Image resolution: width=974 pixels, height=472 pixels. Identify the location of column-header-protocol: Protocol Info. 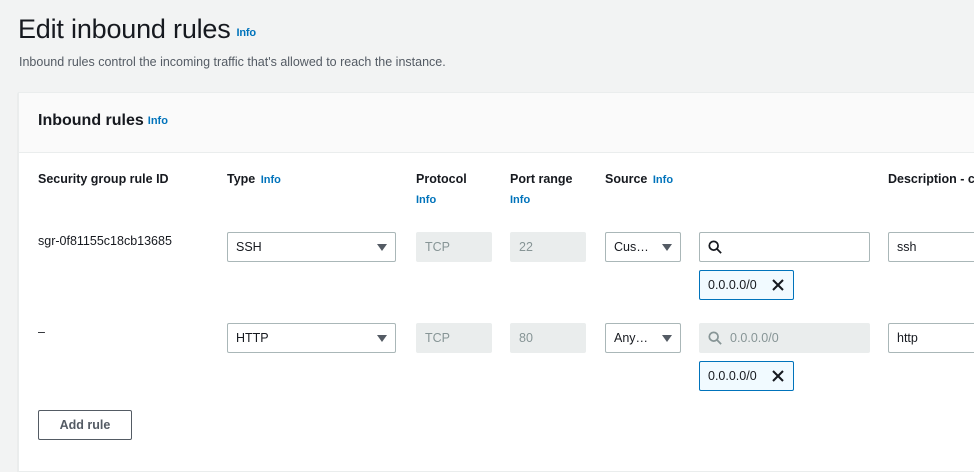
(441, 190).